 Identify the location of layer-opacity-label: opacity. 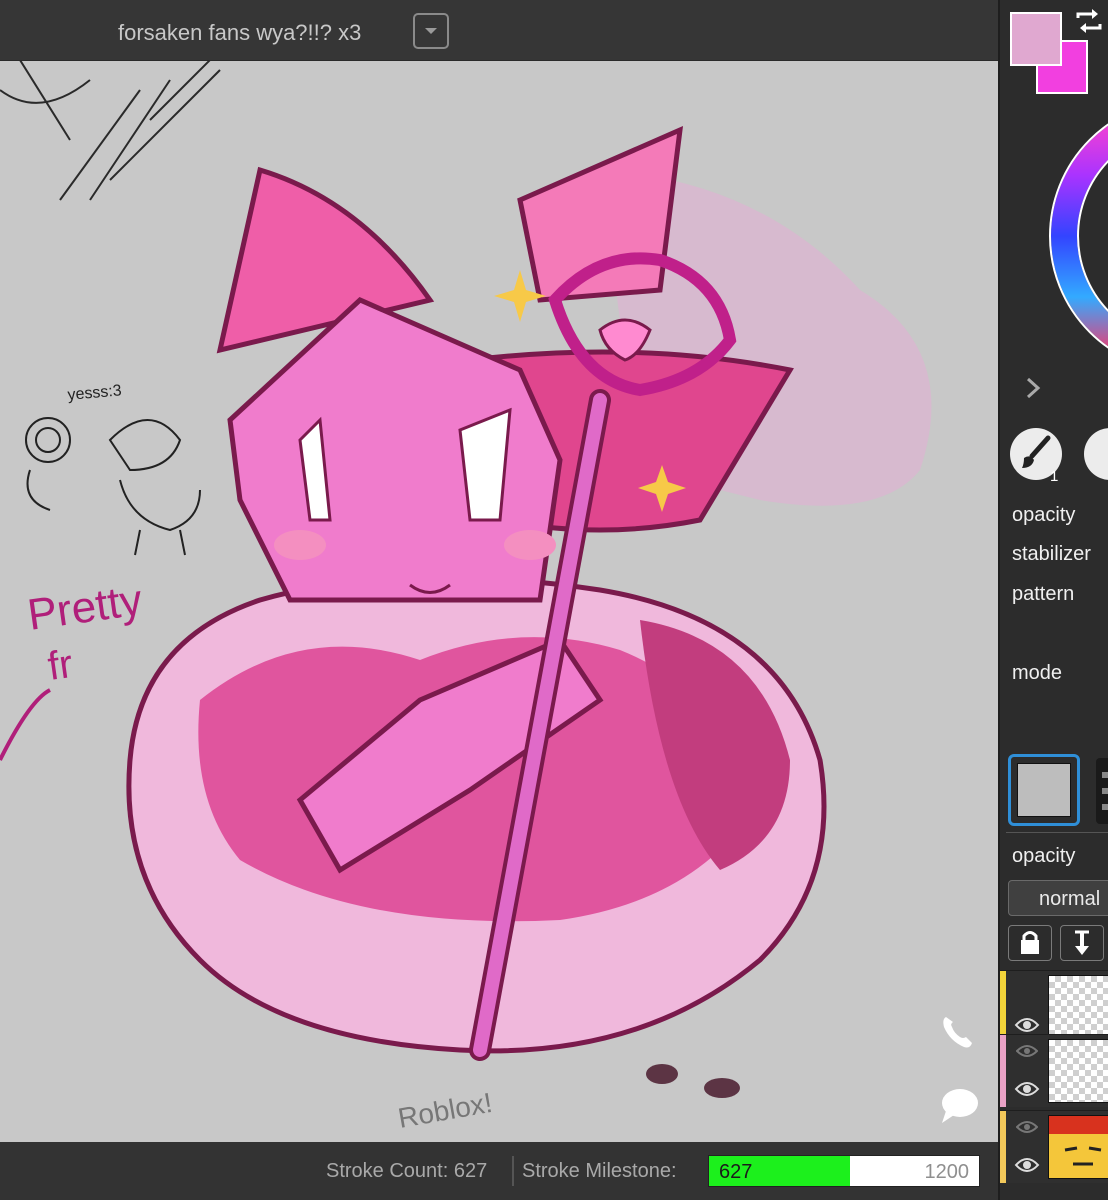
(1044, 856).